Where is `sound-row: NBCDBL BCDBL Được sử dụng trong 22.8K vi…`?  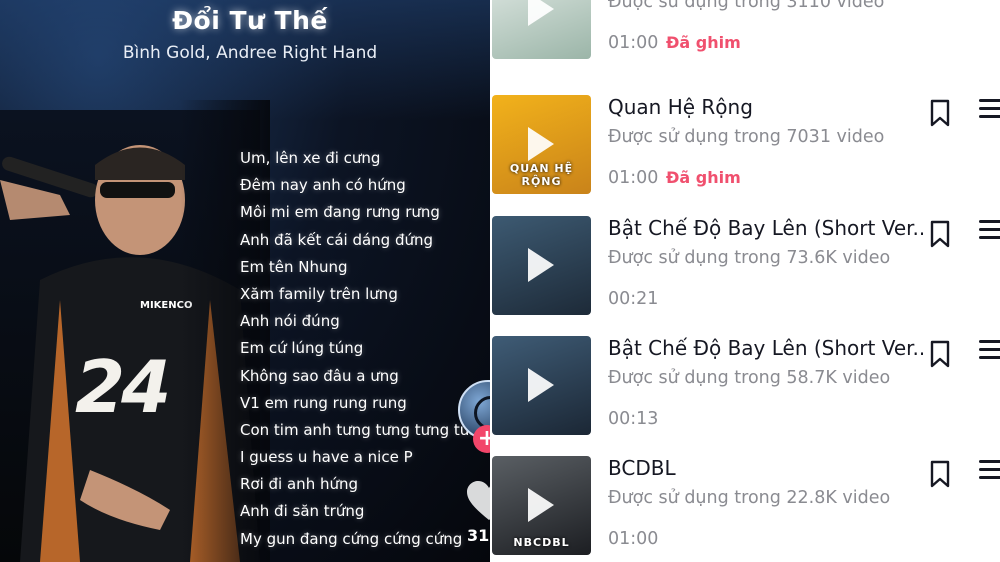 sound-row: NBCDBL BCDBL Được sử dụng trong 22.8K vi… is located at coordinates (745, 509).